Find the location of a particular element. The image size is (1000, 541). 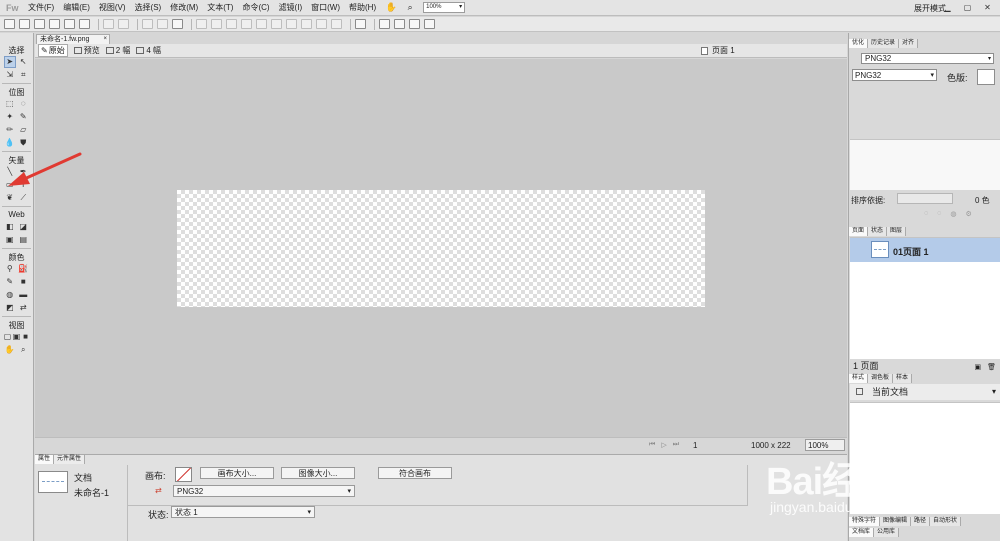

full-screen-menu-icon: ▣ is located at coordinates (16, 337).